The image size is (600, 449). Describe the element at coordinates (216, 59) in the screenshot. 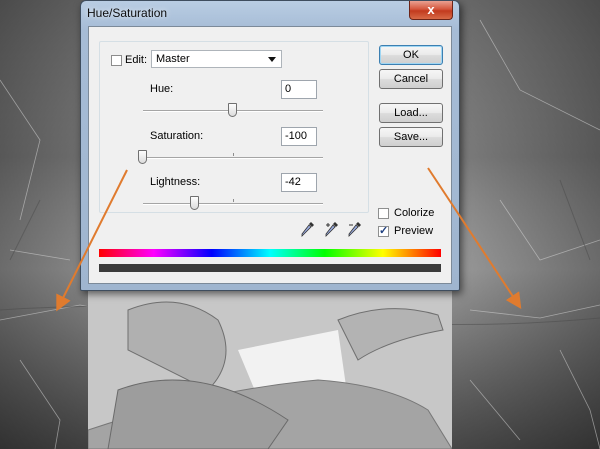

I see `edit-dropdown: Master` at that location.